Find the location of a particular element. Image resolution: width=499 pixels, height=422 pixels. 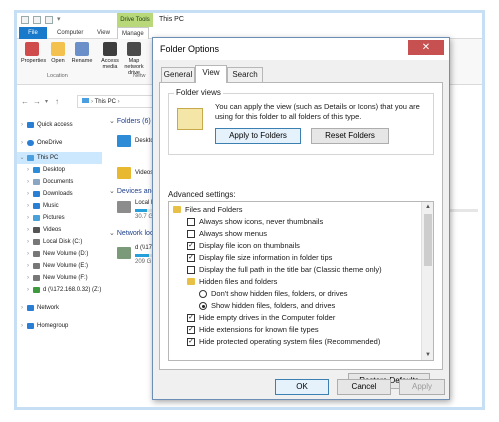

back-arrow-icon: ← is located at coordinates (25, 101).